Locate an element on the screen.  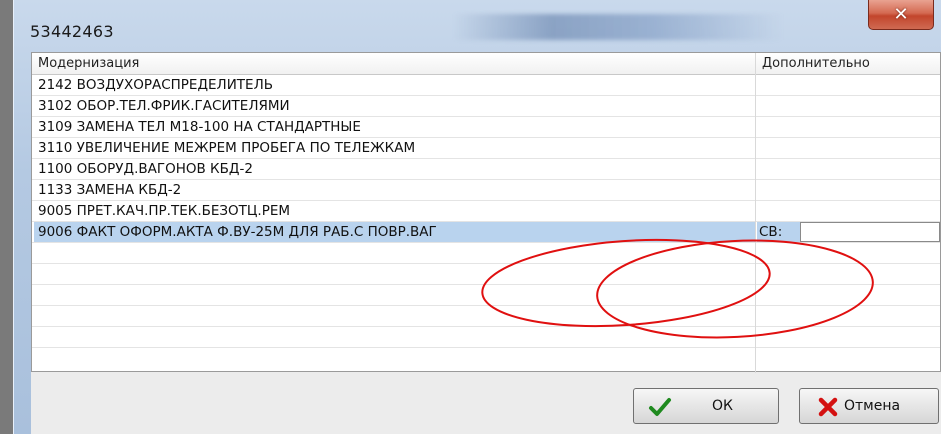
cancel-button: Отмена is located at coordinates (869, 406).